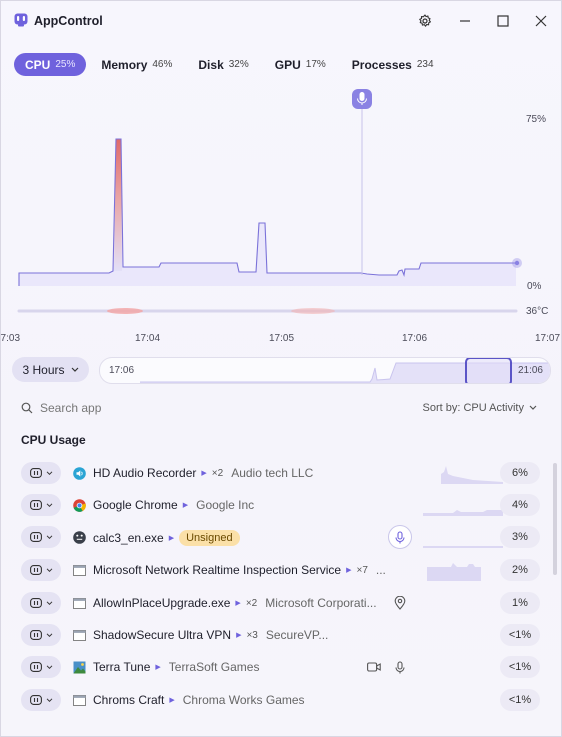 This screenshot has width=562, height=737. I want to click on playhead-mic-marker, so click(362, 99).